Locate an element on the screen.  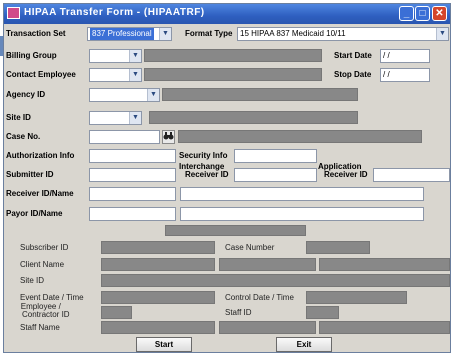
authorization-info-field is located at coordinates (132, 156).